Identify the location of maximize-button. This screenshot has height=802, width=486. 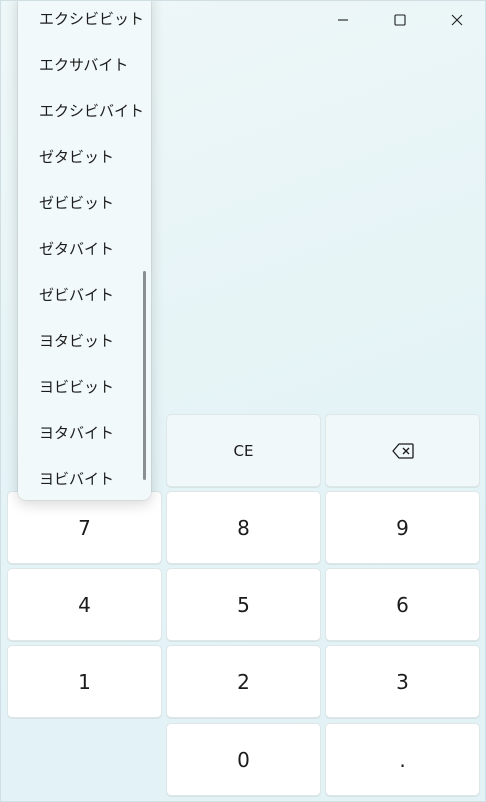
(400, 20).